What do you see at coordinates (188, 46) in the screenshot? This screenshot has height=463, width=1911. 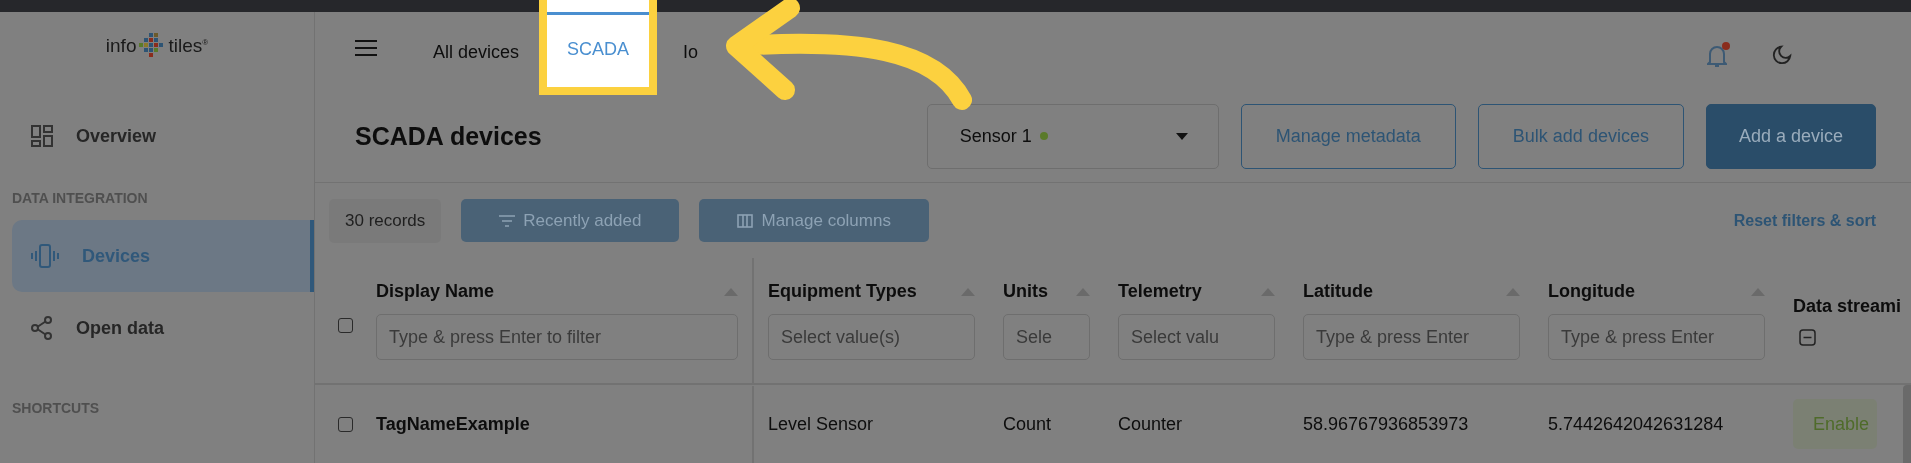 I see `logo-text: tiles$^{®}$` at bounding box center [188, 46].